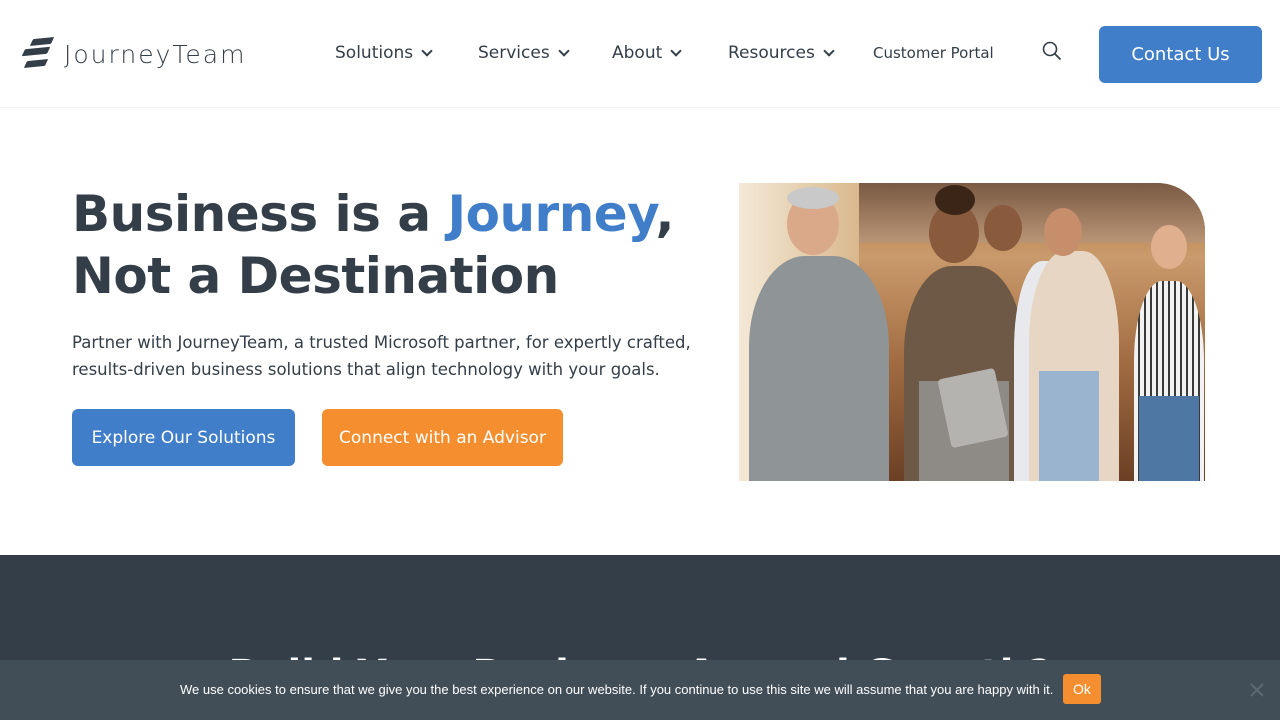 The height and width of the screenshot is (720, 1280). I want to click on logo-mark-icon, so click(40, 54).